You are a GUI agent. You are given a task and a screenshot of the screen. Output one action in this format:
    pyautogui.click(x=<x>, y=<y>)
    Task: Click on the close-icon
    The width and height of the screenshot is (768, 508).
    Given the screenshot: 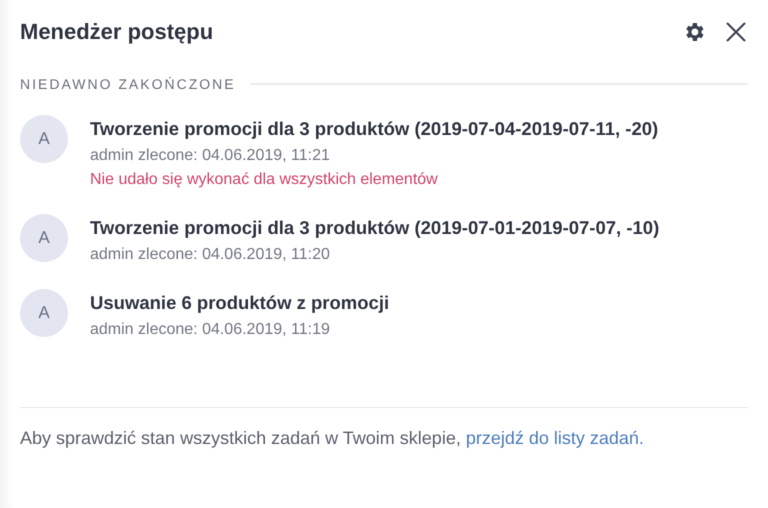 What is the action you would take?
    pyautogui.click(x=736, y=32)
    